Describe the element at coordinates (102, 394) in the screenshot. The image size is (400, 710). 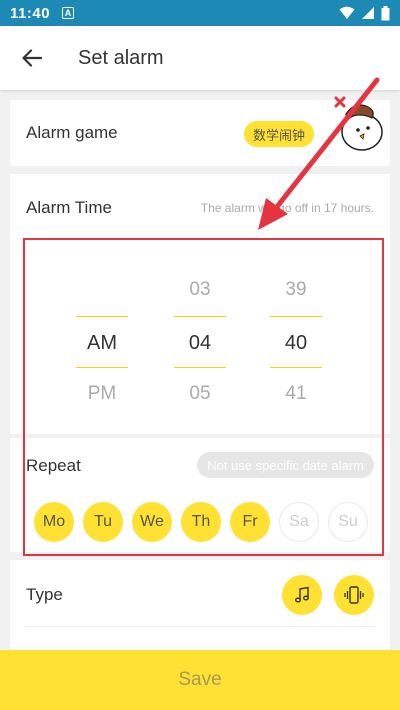
I see `ampm-below: PM` at that location.